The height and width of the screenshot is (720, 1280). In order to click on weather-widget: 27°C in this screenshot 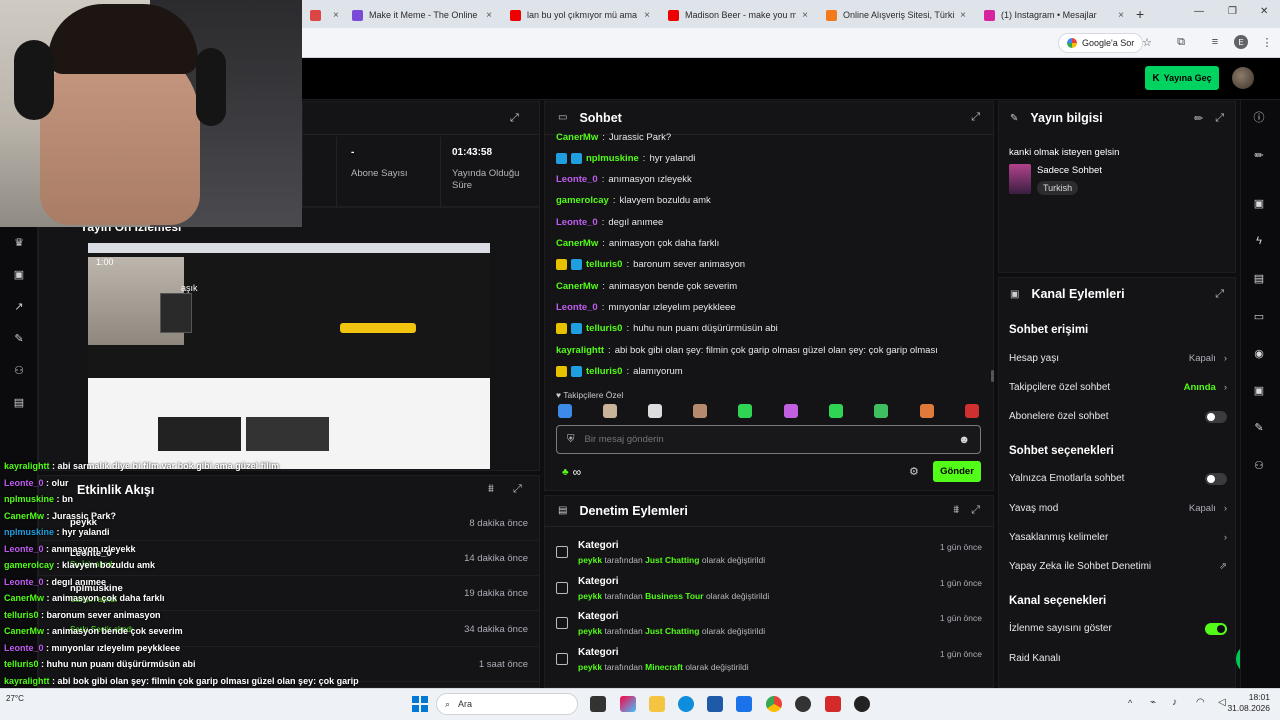, I will do `click(15, 698)`.